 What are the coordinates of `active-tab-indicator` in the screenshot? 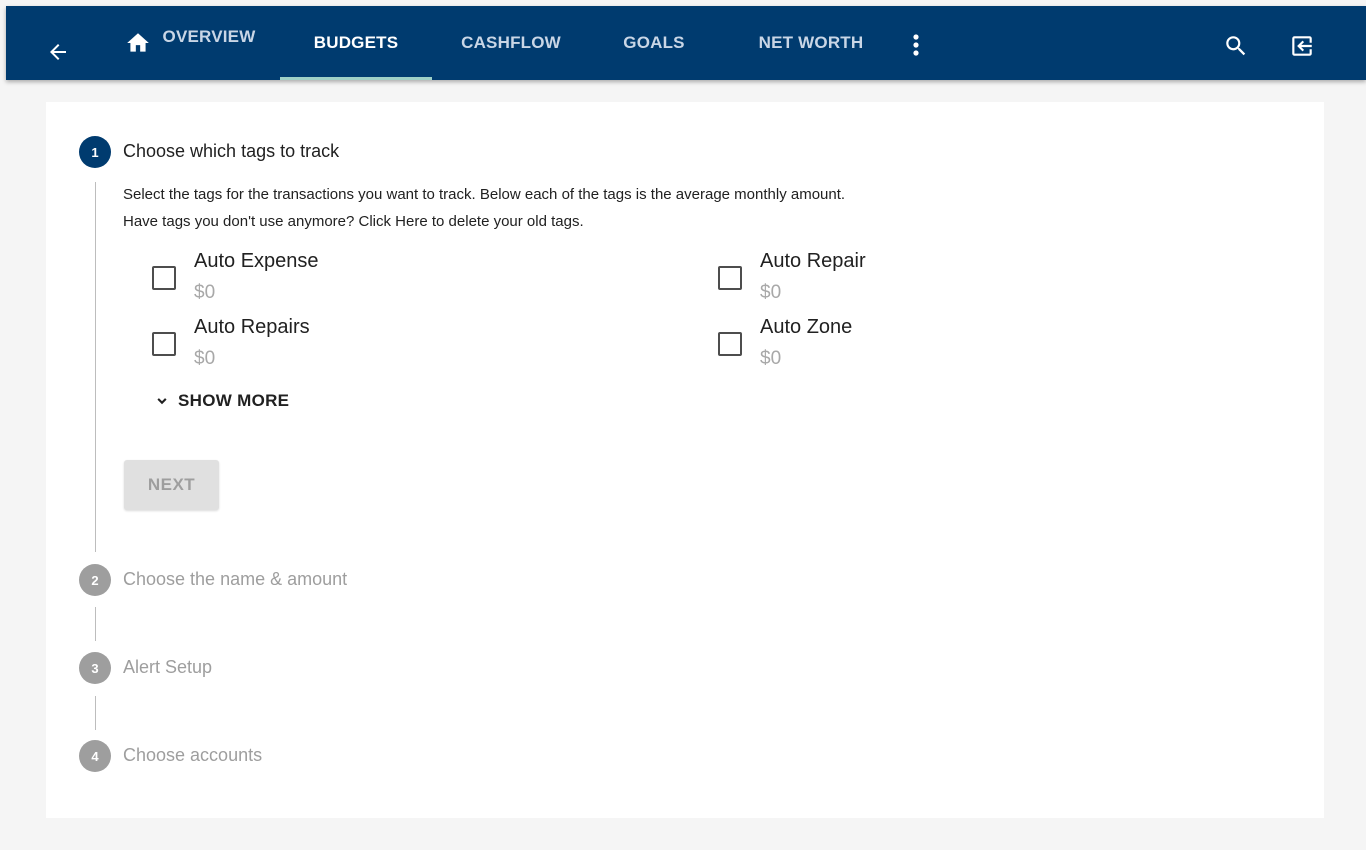 It's located at (356, 78).